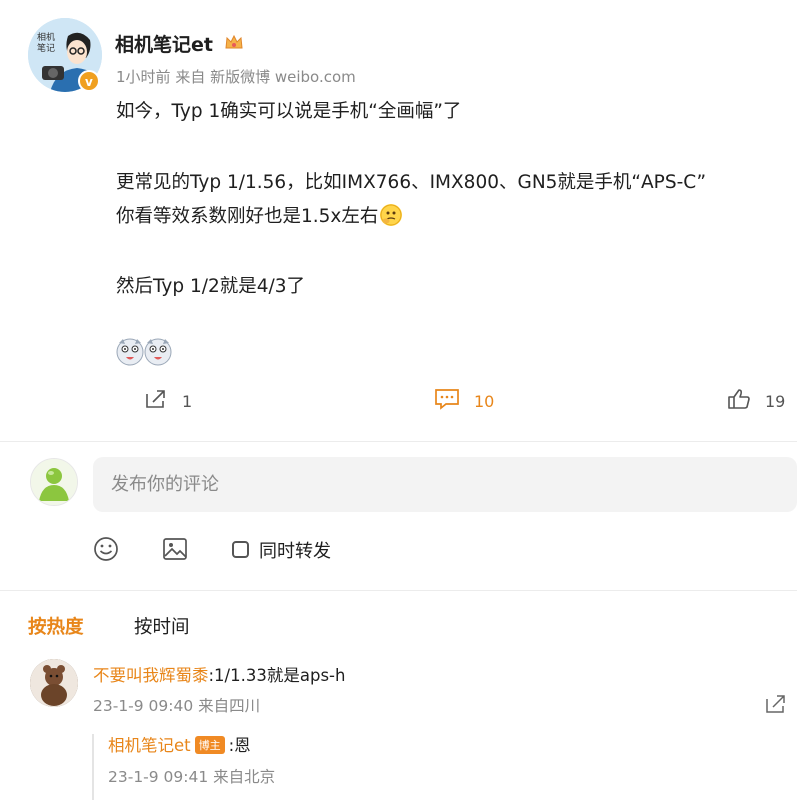  What do you see at coordinates (447, 401) in the screenshot?
I see `comment-icon` at bounding box center [447, 401].